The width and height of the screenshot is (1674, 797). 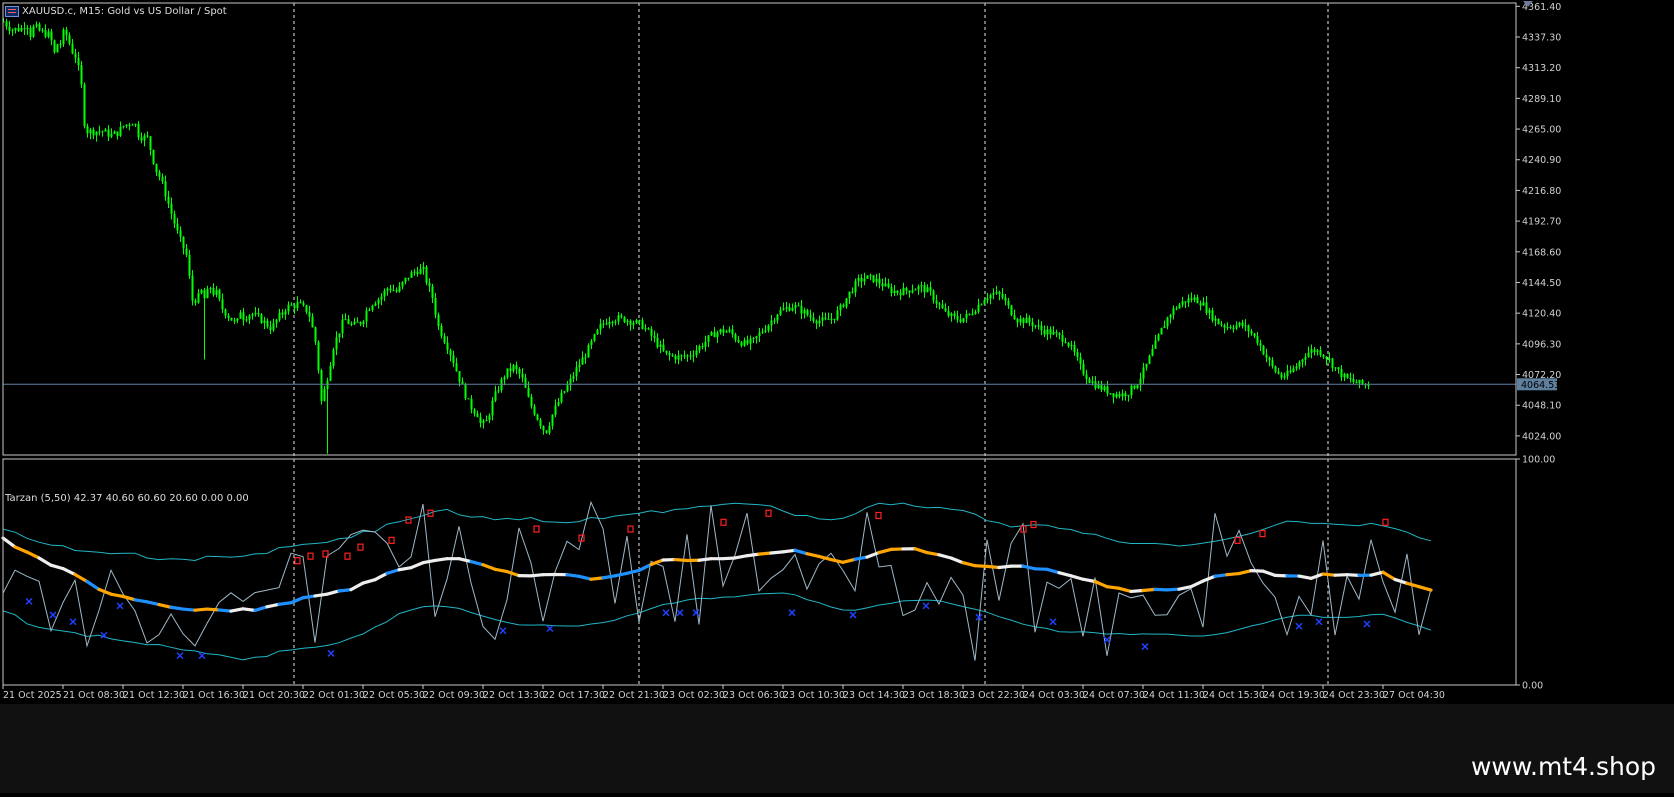 I want to click on time-axis-label: 22 Oct 01:30, so click(x=334, y=695).